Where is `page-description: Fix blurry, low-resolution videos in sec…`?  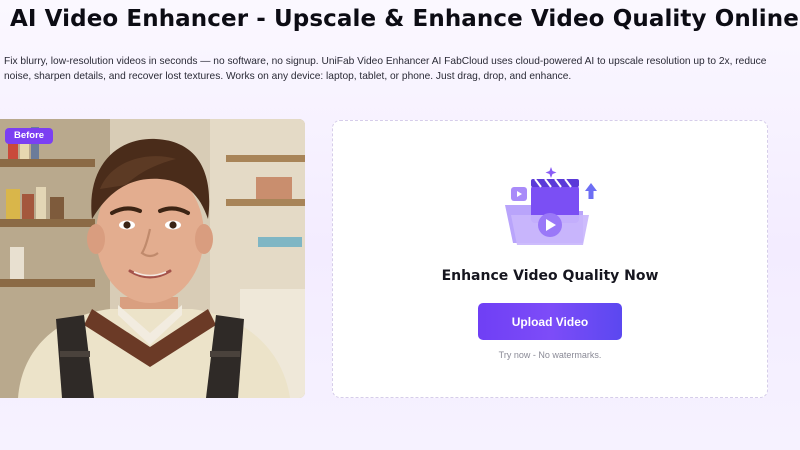
page-description: Fix blurry, low-resolution videos in sec… is located at coordinates (385, 69).